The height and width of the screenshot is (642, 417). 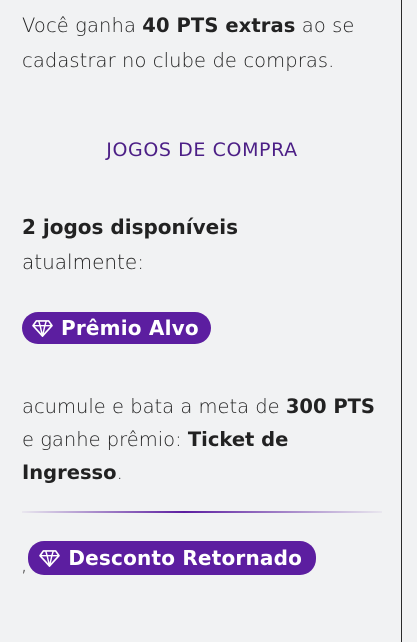 I want to click on game-badge-desconto-retornado: Desconto Retornado, so click(x=172, y=558).